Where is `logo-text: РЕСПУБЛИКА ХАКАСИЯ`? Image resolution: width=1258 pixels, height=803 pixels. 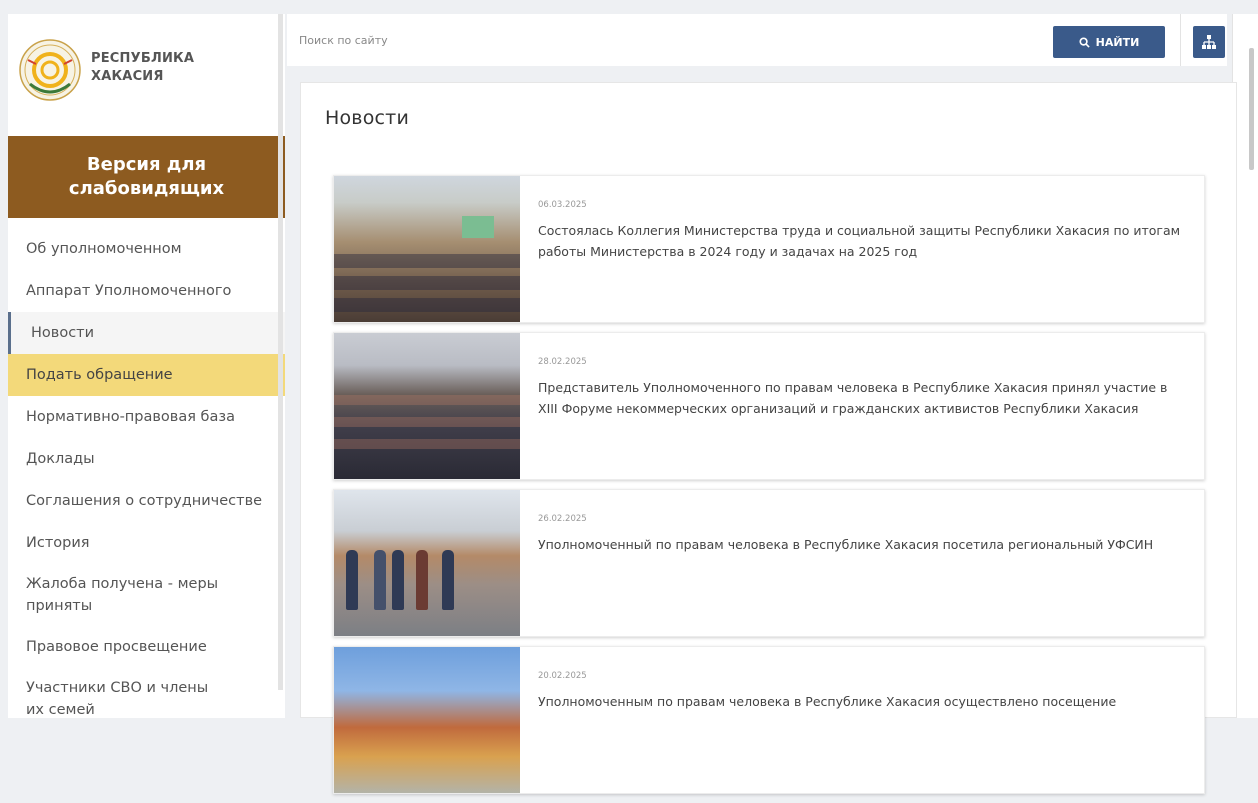 logo-text: РЕСПУБЛИКА ХАКАСИЯ is located at coordinates (142, 68).